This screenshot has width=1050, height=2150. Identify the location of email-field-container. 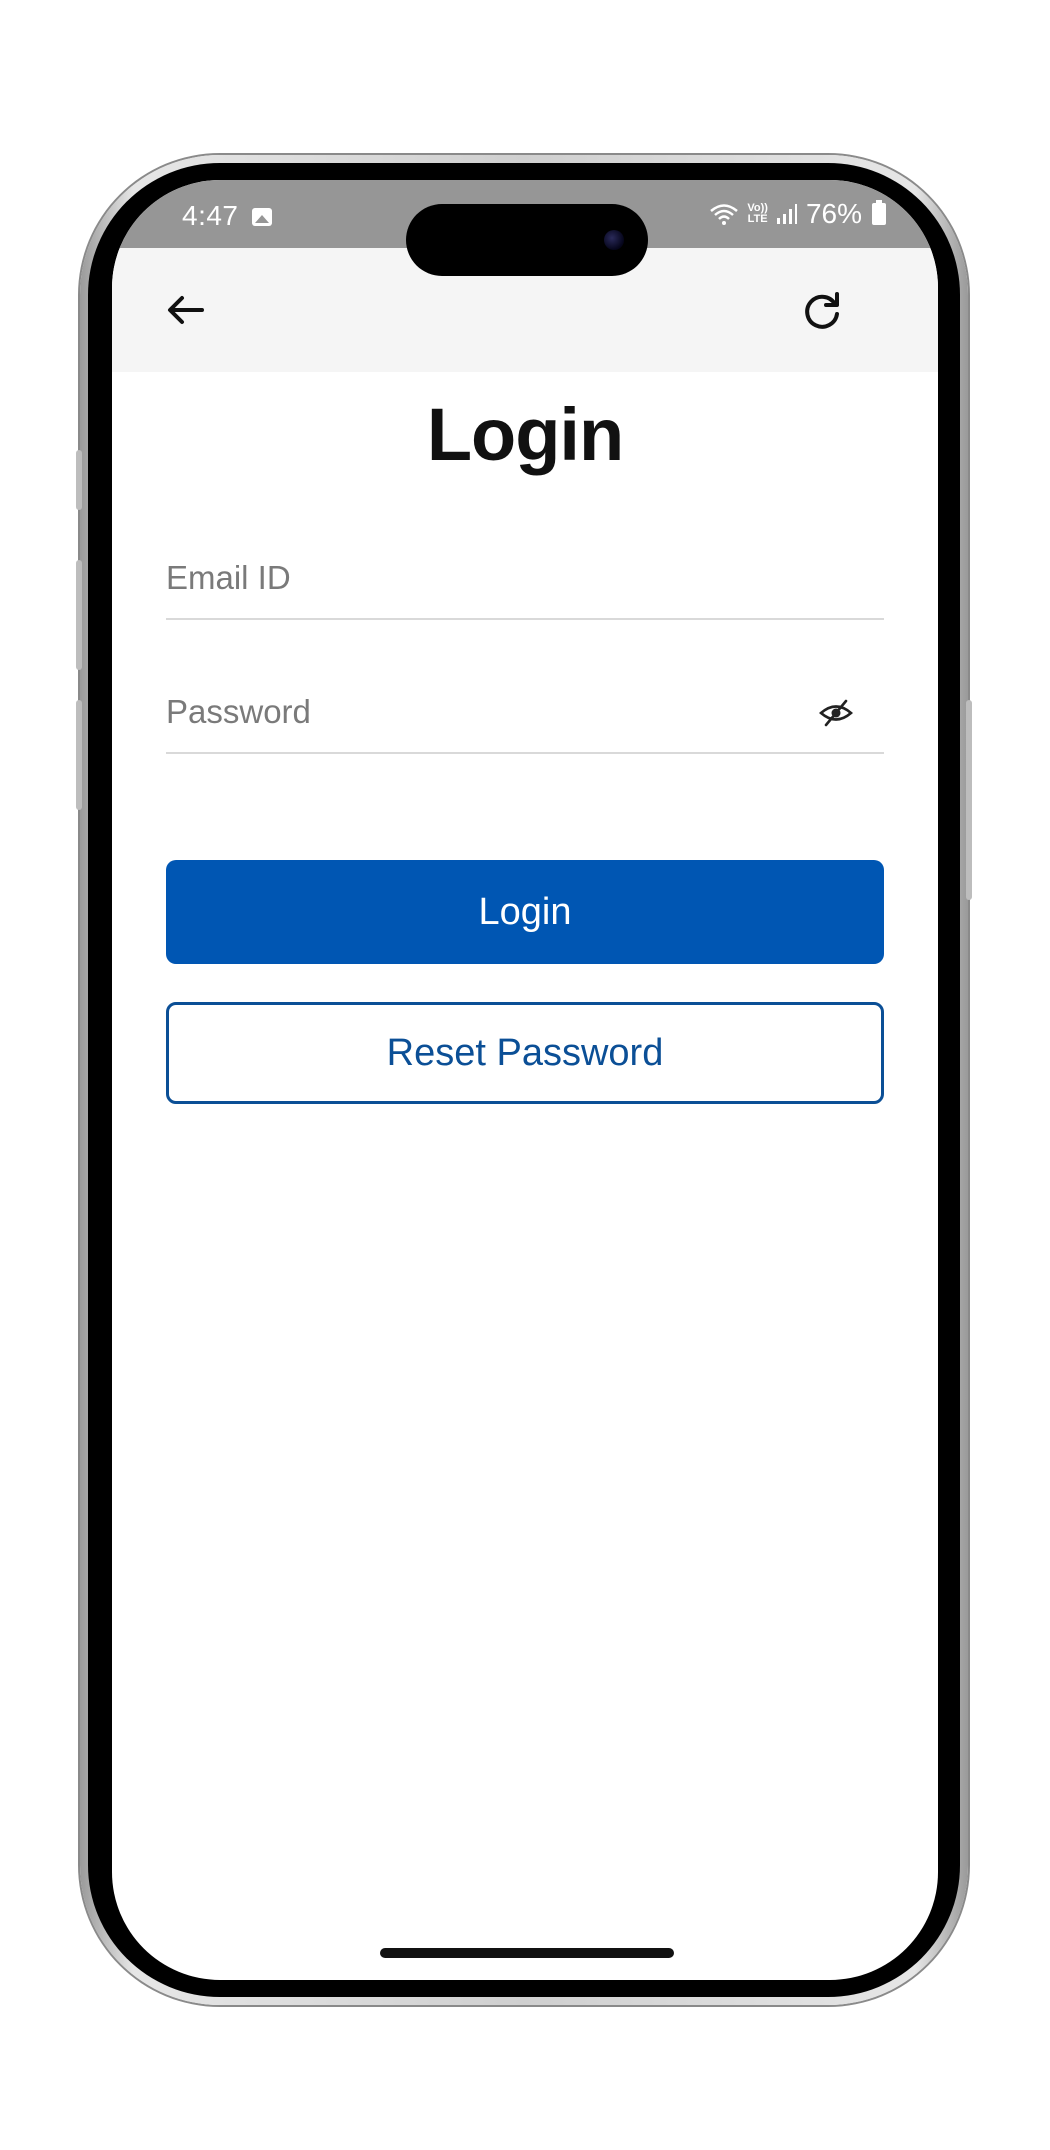
(525, 579).